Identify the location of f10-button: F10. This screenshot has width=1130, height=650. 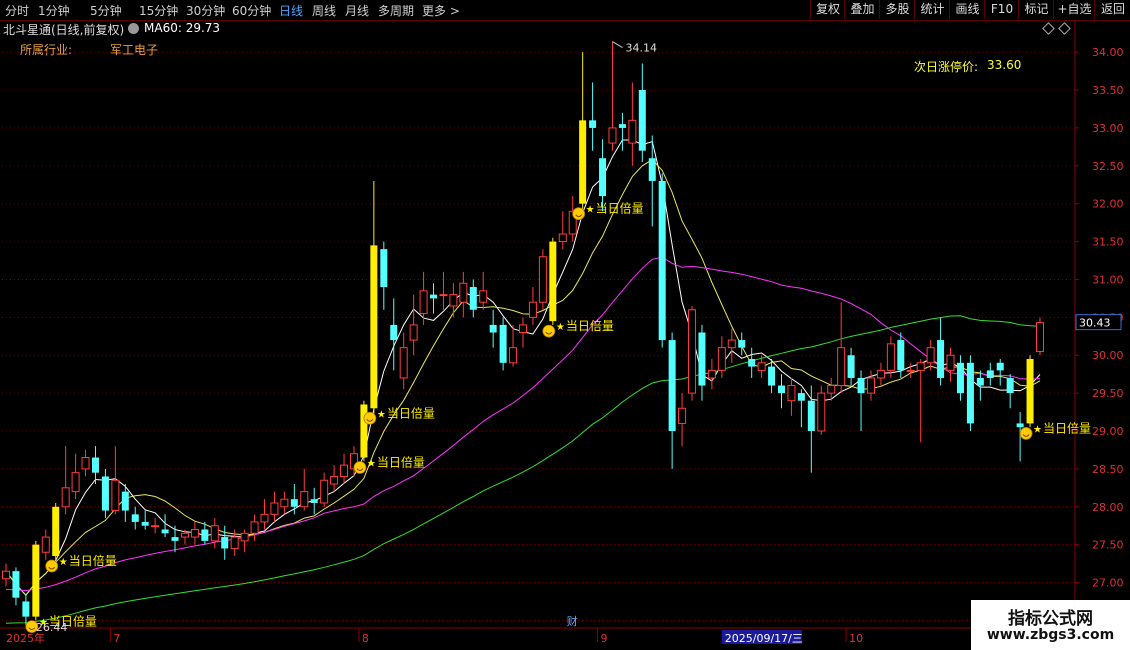
(1001, 9).